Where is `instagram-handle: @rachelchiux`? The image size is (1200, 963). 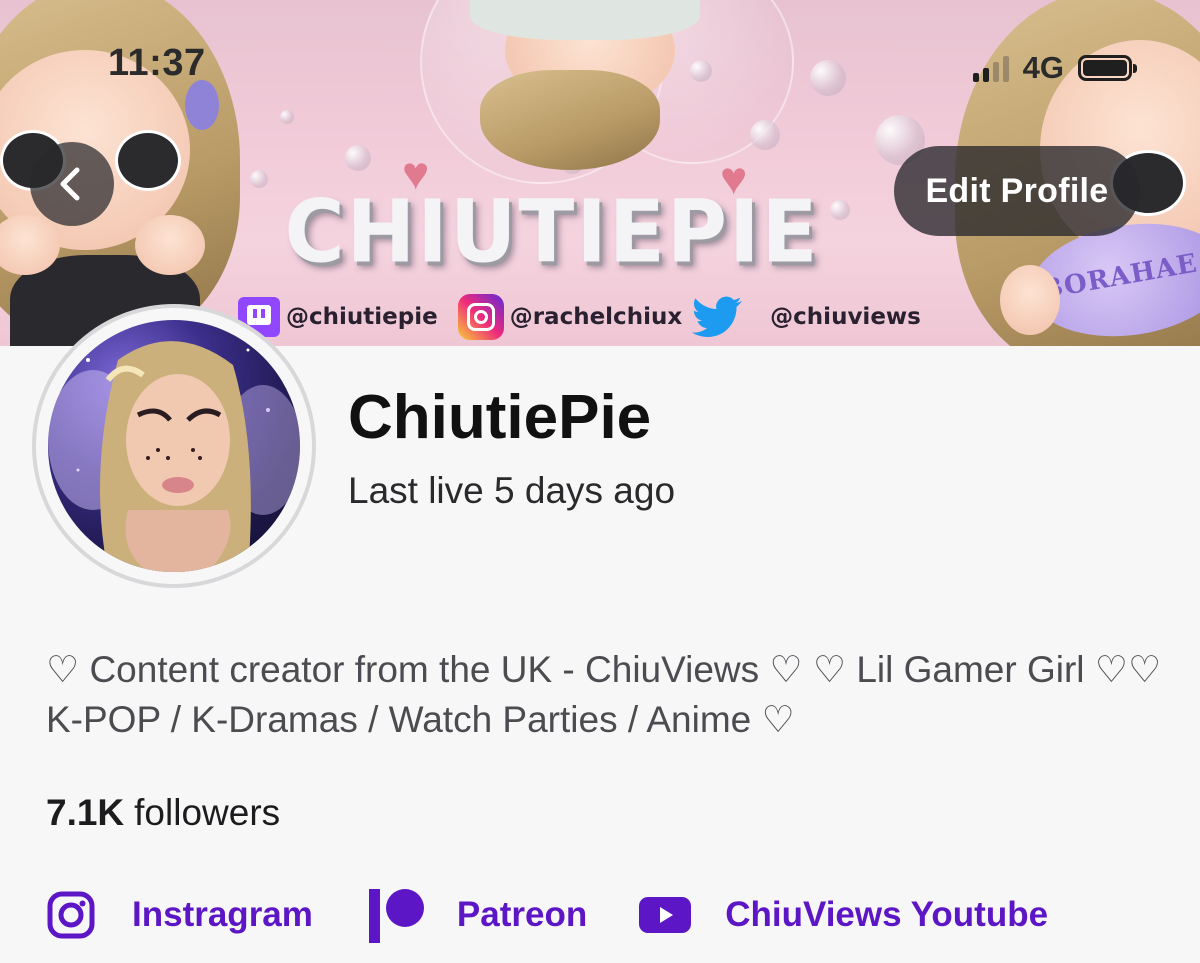 instagram-handle: @rachelchiux is located at coordinates (596, 317).